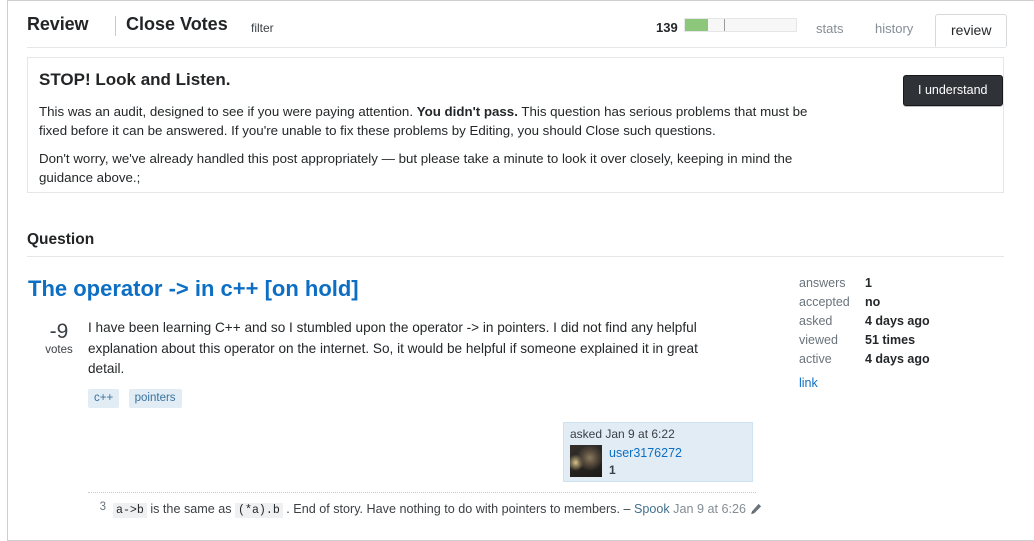 The height and width of the screenshot is (541, 1034). What do you see at coordinates (897, 359) in the screenshot?
I see `stat-value-active: 4 days ago` at bounding box center [897, 359].